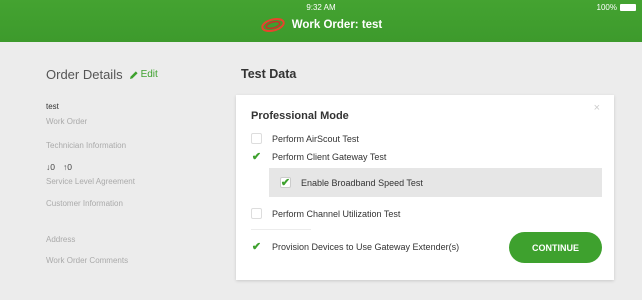 The width and height of the screenshot is (642, 300). I want to click on edit-label: Edit, so click(149, 74).